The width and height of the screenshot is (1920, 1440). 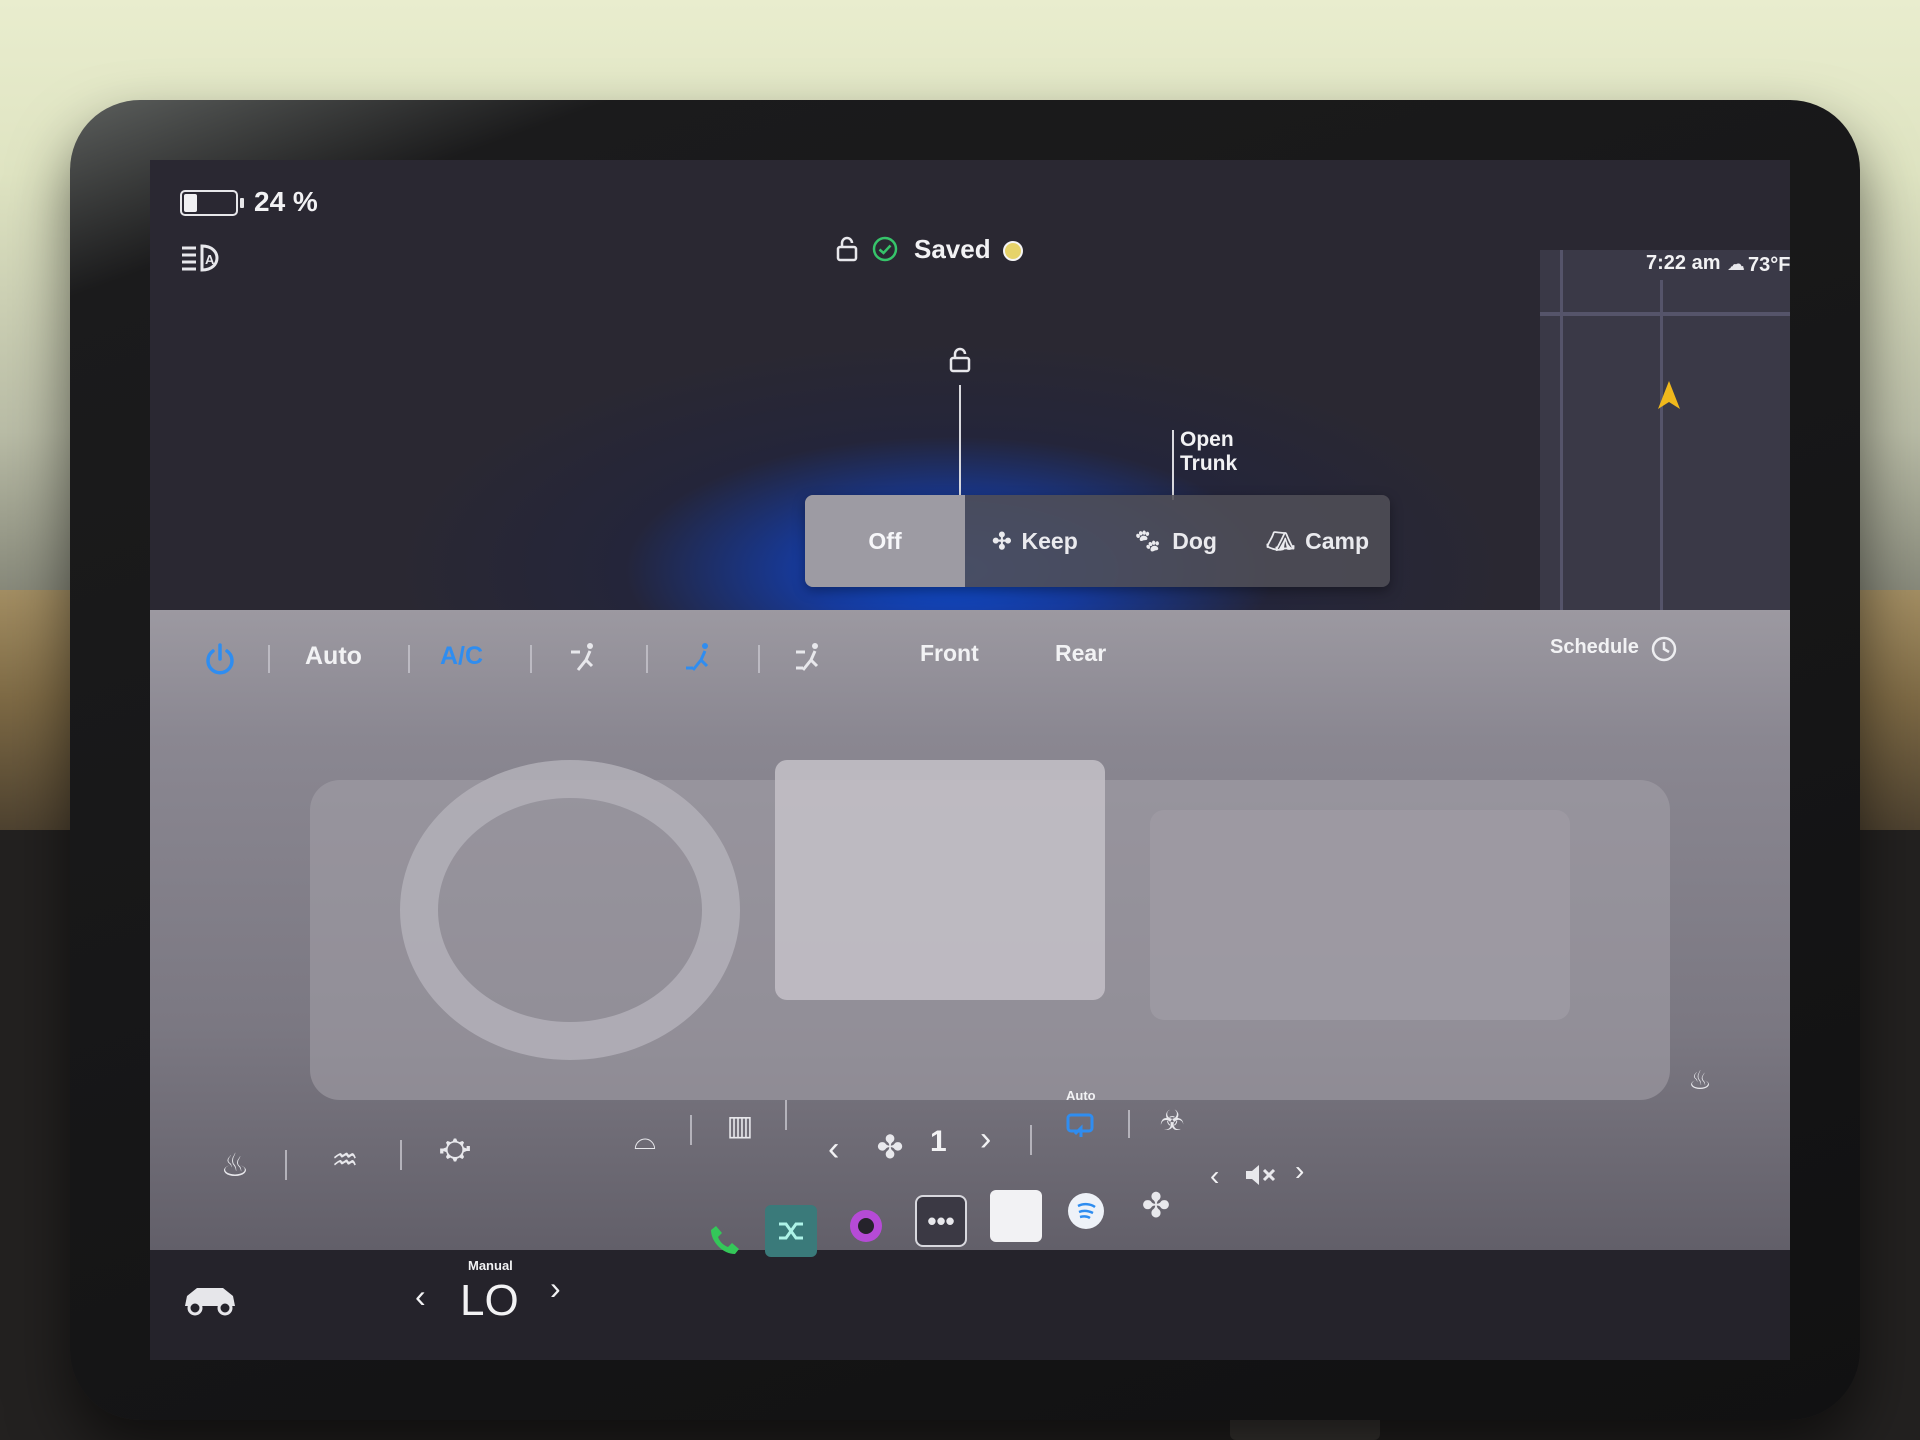 I want to click on fan-icon: ✣, so click(x=1002, y=540).